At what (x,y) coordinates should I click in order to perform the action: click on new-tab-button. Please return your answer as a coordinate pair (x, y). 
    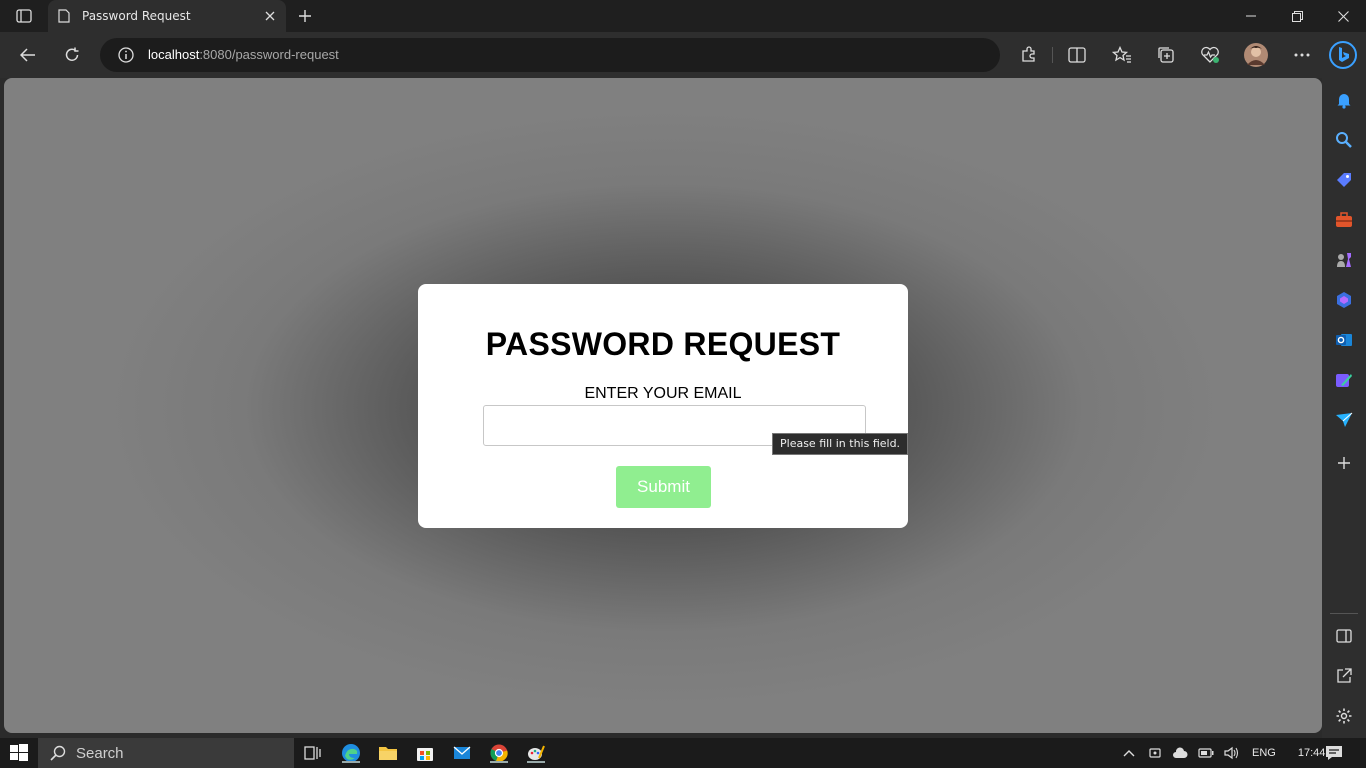
    Looking at the image, I should click on (305, 16).